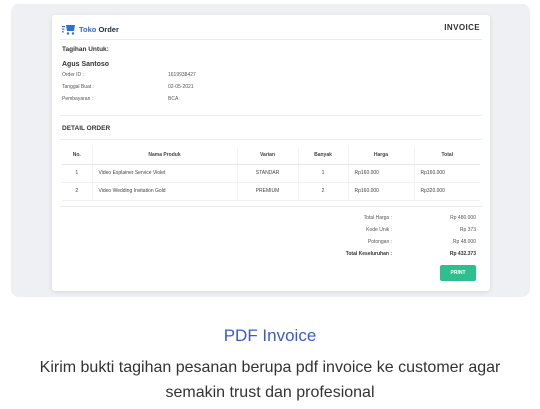 Image resolution: width=540 pixels, height=409 pixels. I want to click on summary-value: Rp 373, so click(467, 230).